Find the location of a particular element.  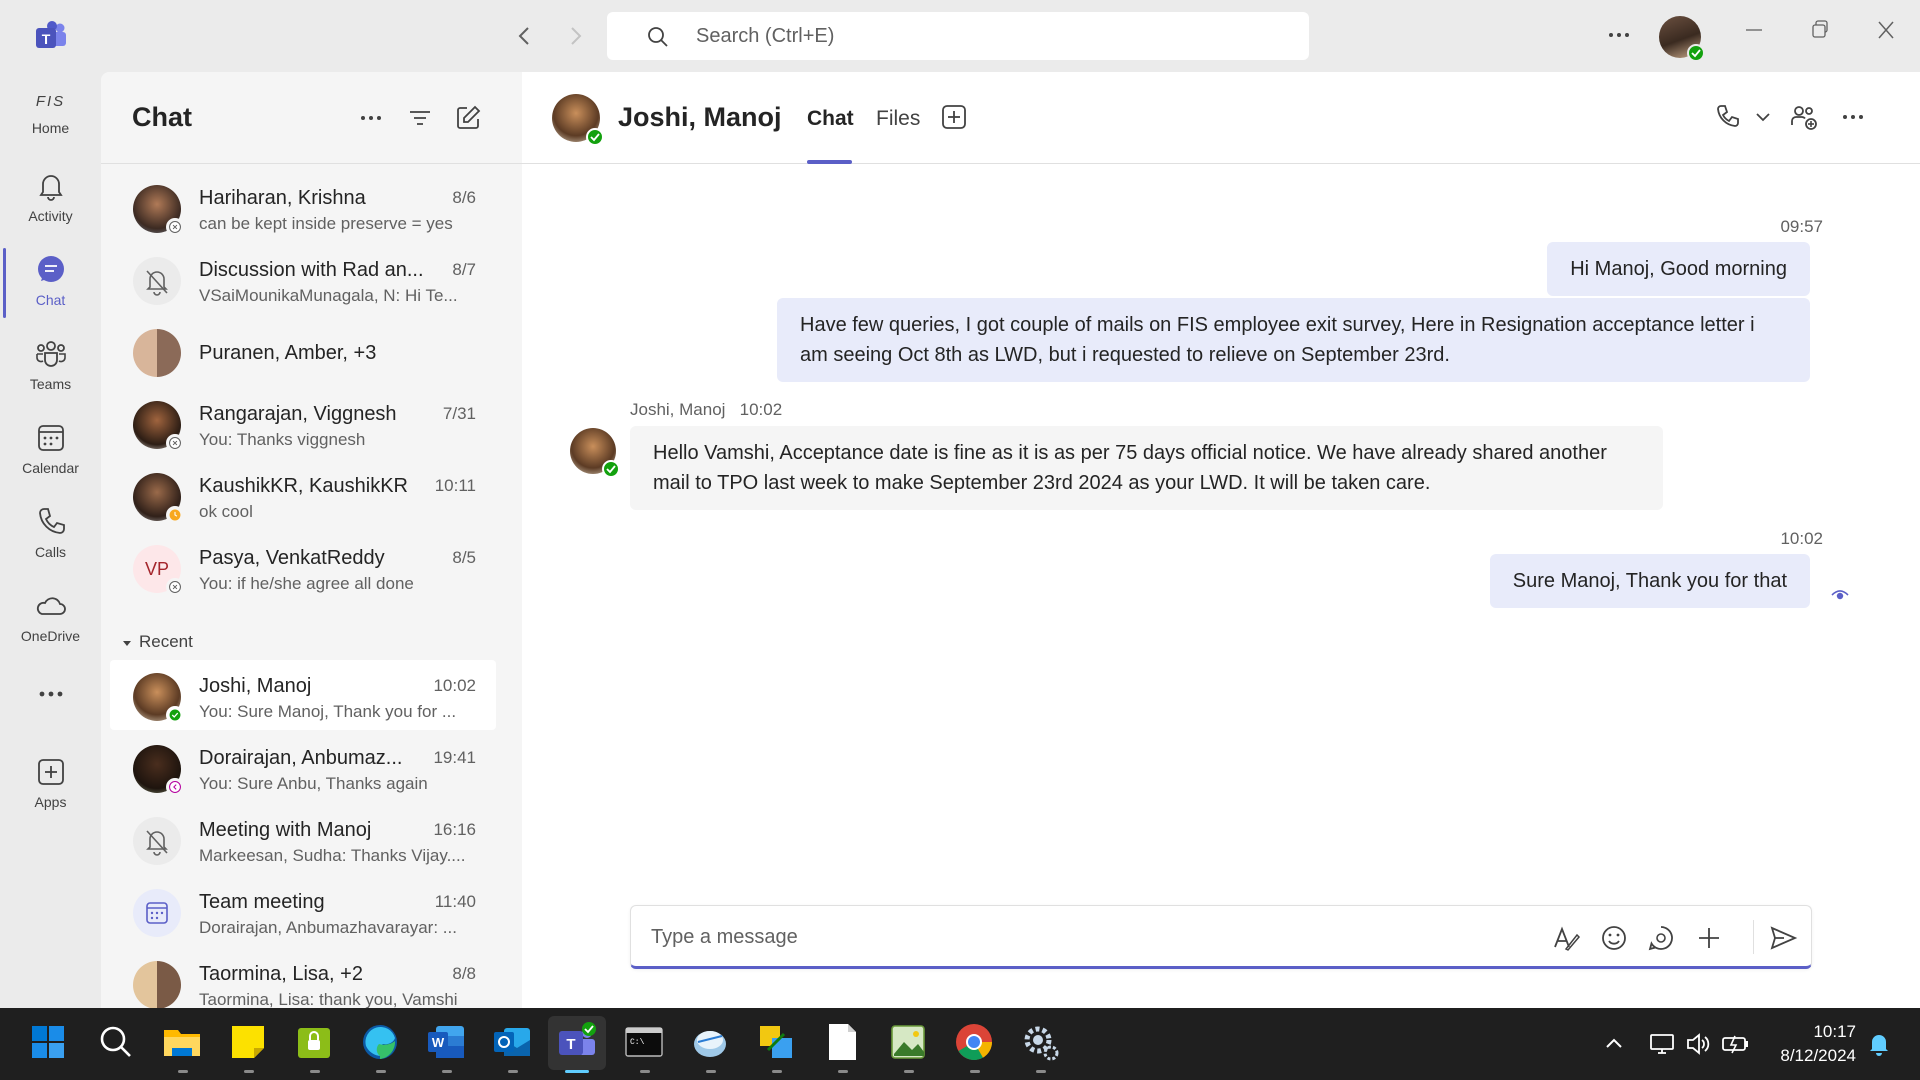

battery-charging-icon is located at coordinates (1735, 1044).